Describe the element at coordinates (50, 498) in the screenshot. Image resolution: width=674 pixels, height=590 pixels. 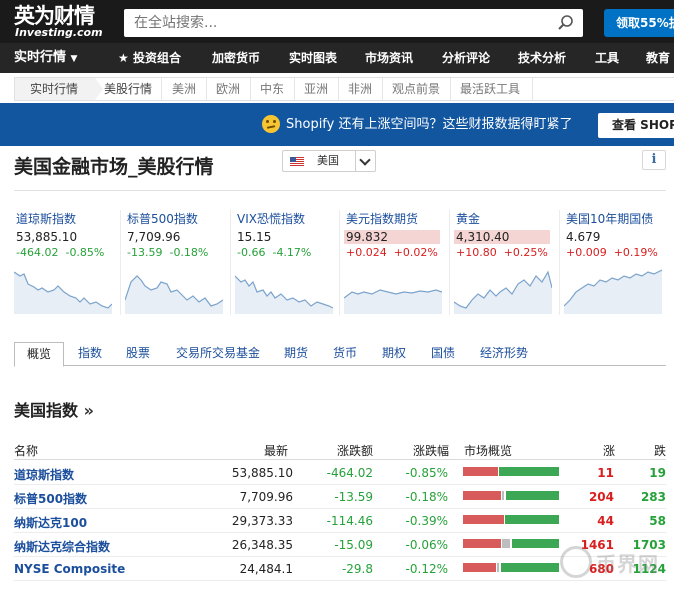
I see `index-name-link: 标普500指数` at that location.